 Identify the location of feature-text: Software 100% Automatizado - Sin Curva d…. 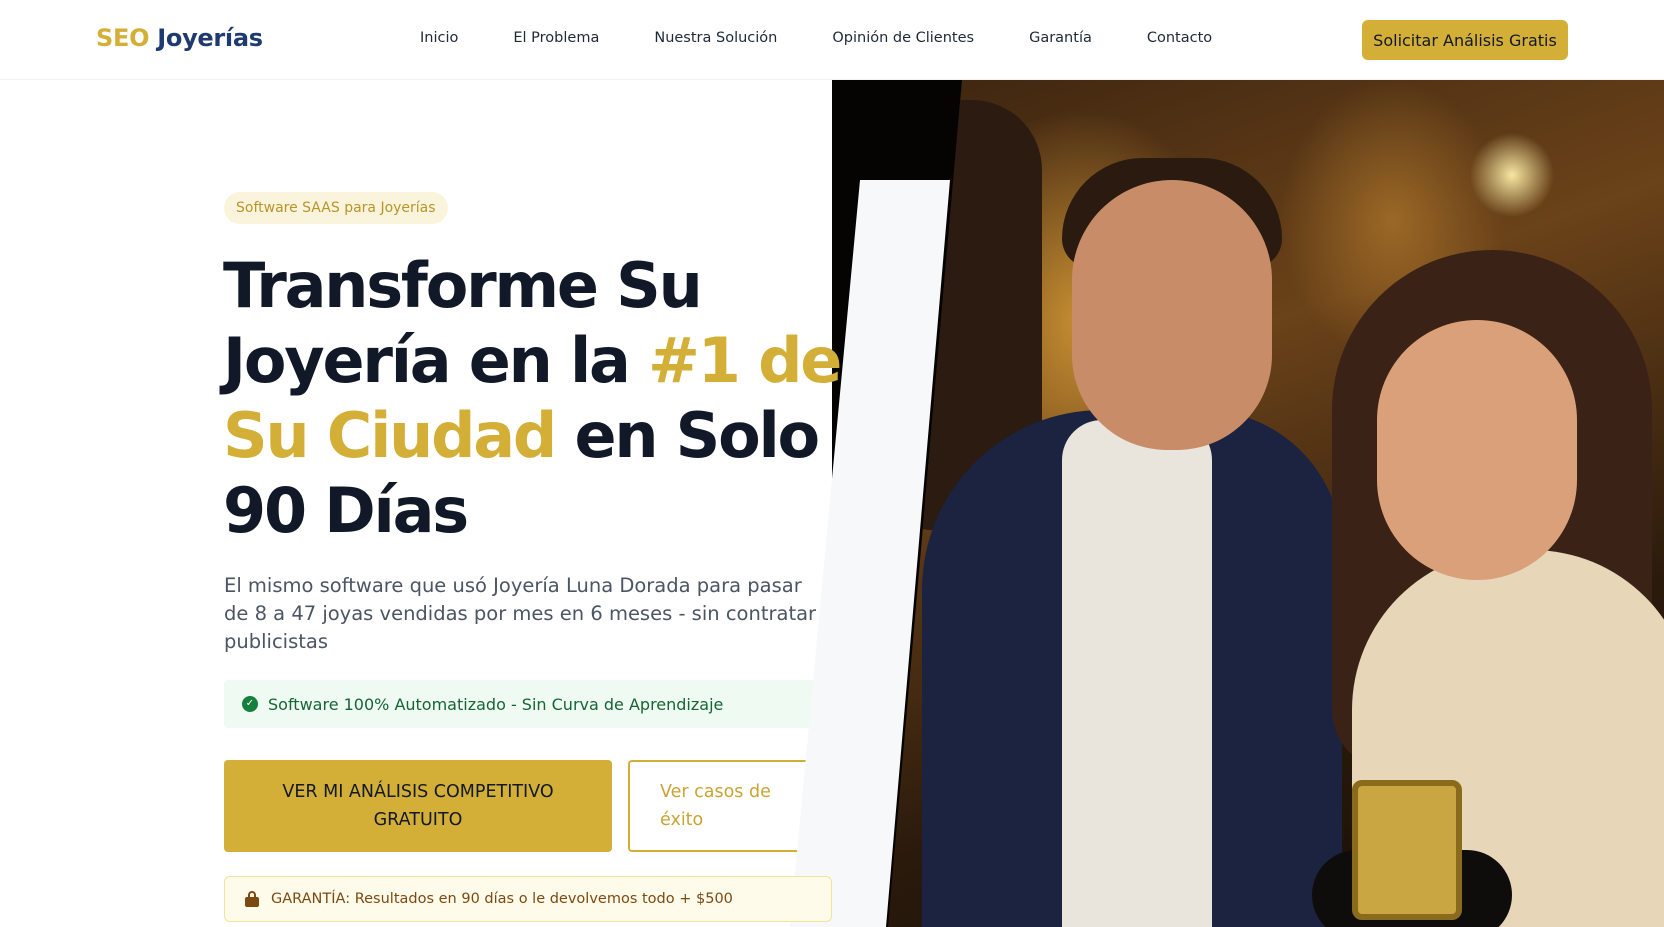
(496, 704).